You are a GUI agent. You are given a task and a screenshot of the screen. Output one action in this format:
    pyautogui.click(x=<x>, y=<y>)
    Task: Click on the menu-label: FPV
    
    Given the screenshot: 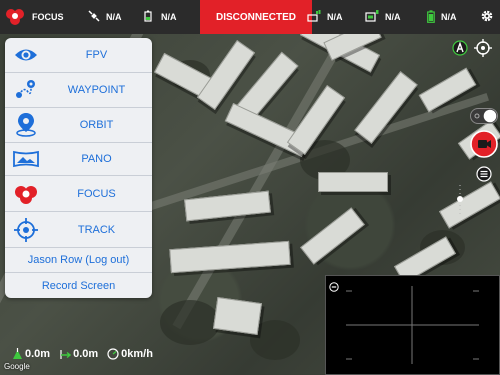 What is the action you would take?
    pyautogui.click(x=96, y=55)
    